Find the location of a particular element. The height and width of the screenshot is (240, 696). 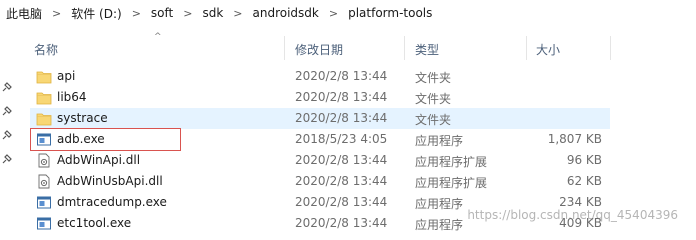

file-name: systrace is located at coordinates (82, 118).